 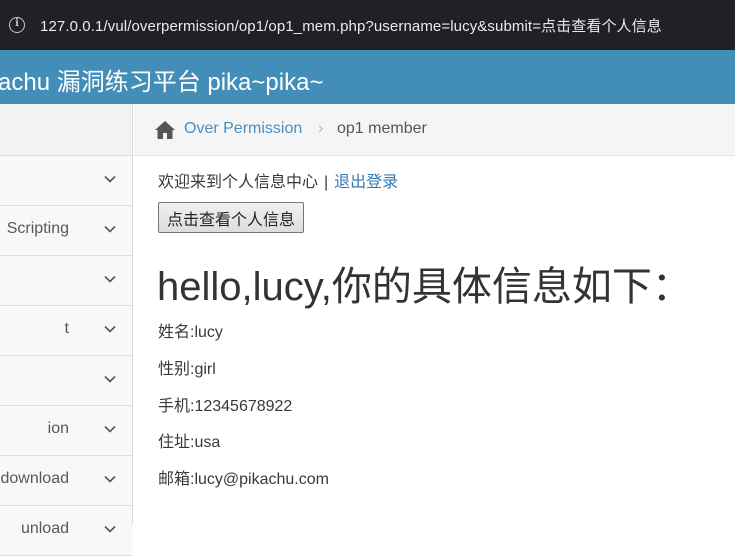 I want to click on breadcrumb-link-over-permission: Over Permission, so click(x=243, y=129).